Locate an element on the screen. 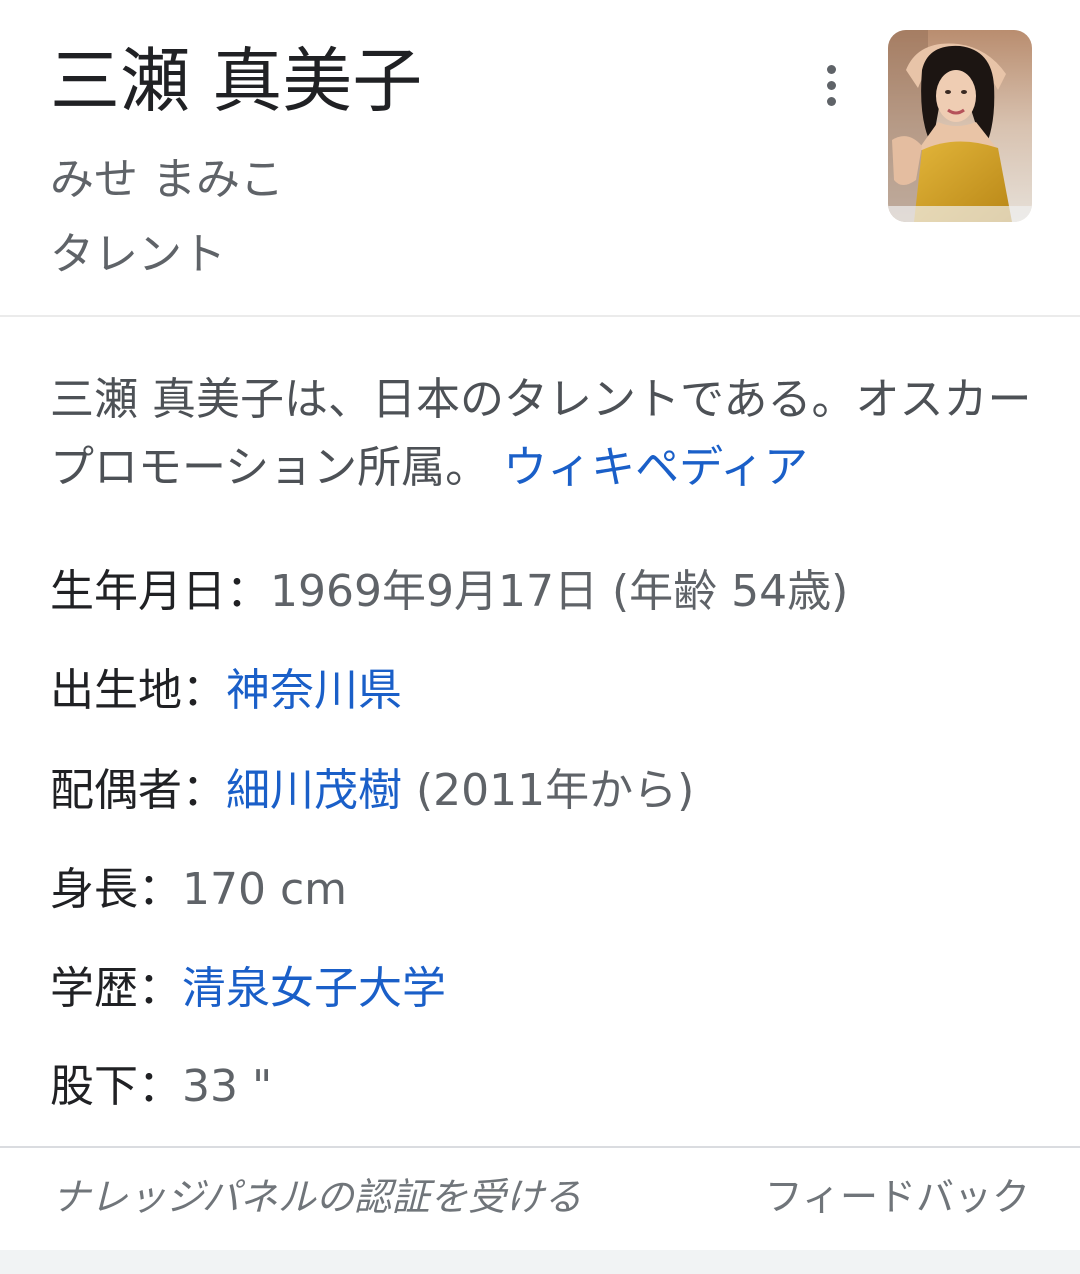 This screenshot has width=1080, height=1274. fact-row-spouse: 配偶者：細川茂樹 (2011年から) is located at coordinates (372, 791).